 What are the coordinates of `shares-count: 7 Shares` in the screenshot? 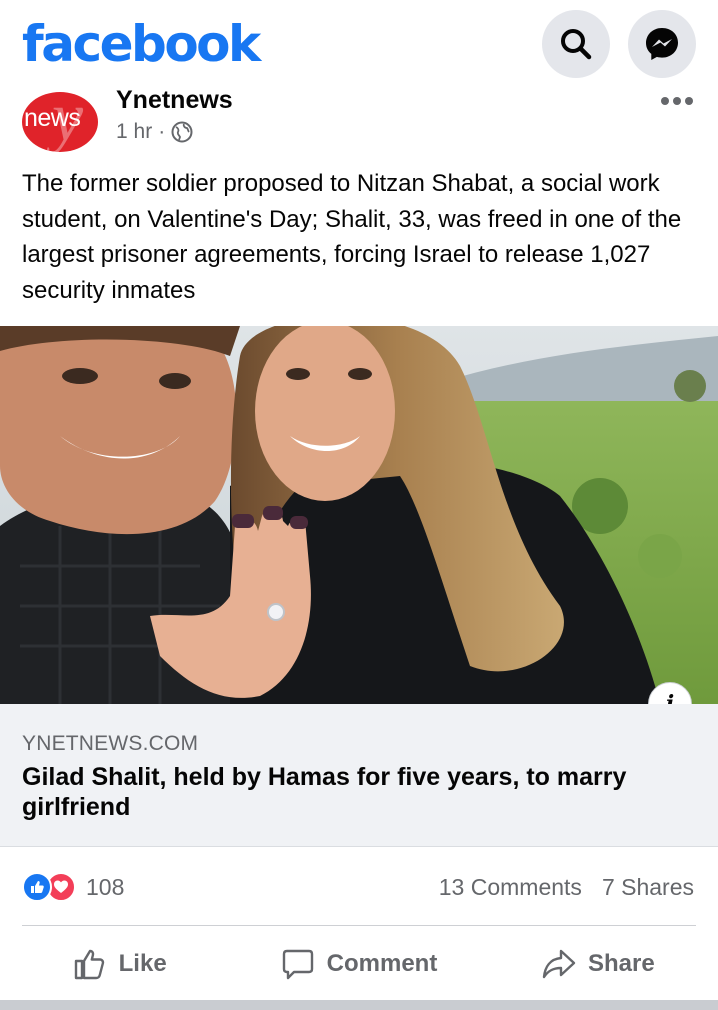 It's located at (648, 887).